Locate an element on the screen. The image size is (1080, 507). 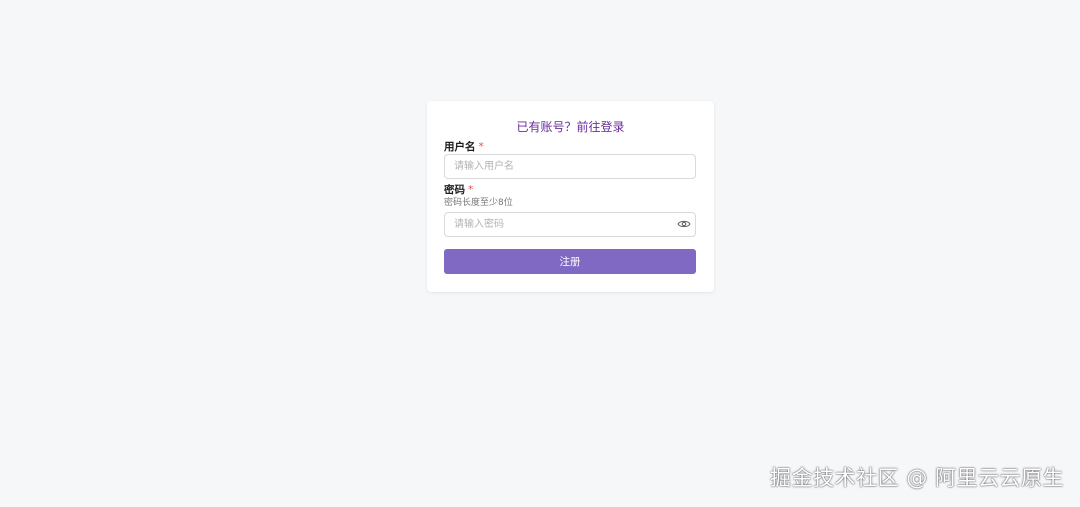
password-hint: 密码长度至少8位 is located at coordinates (478, 203).